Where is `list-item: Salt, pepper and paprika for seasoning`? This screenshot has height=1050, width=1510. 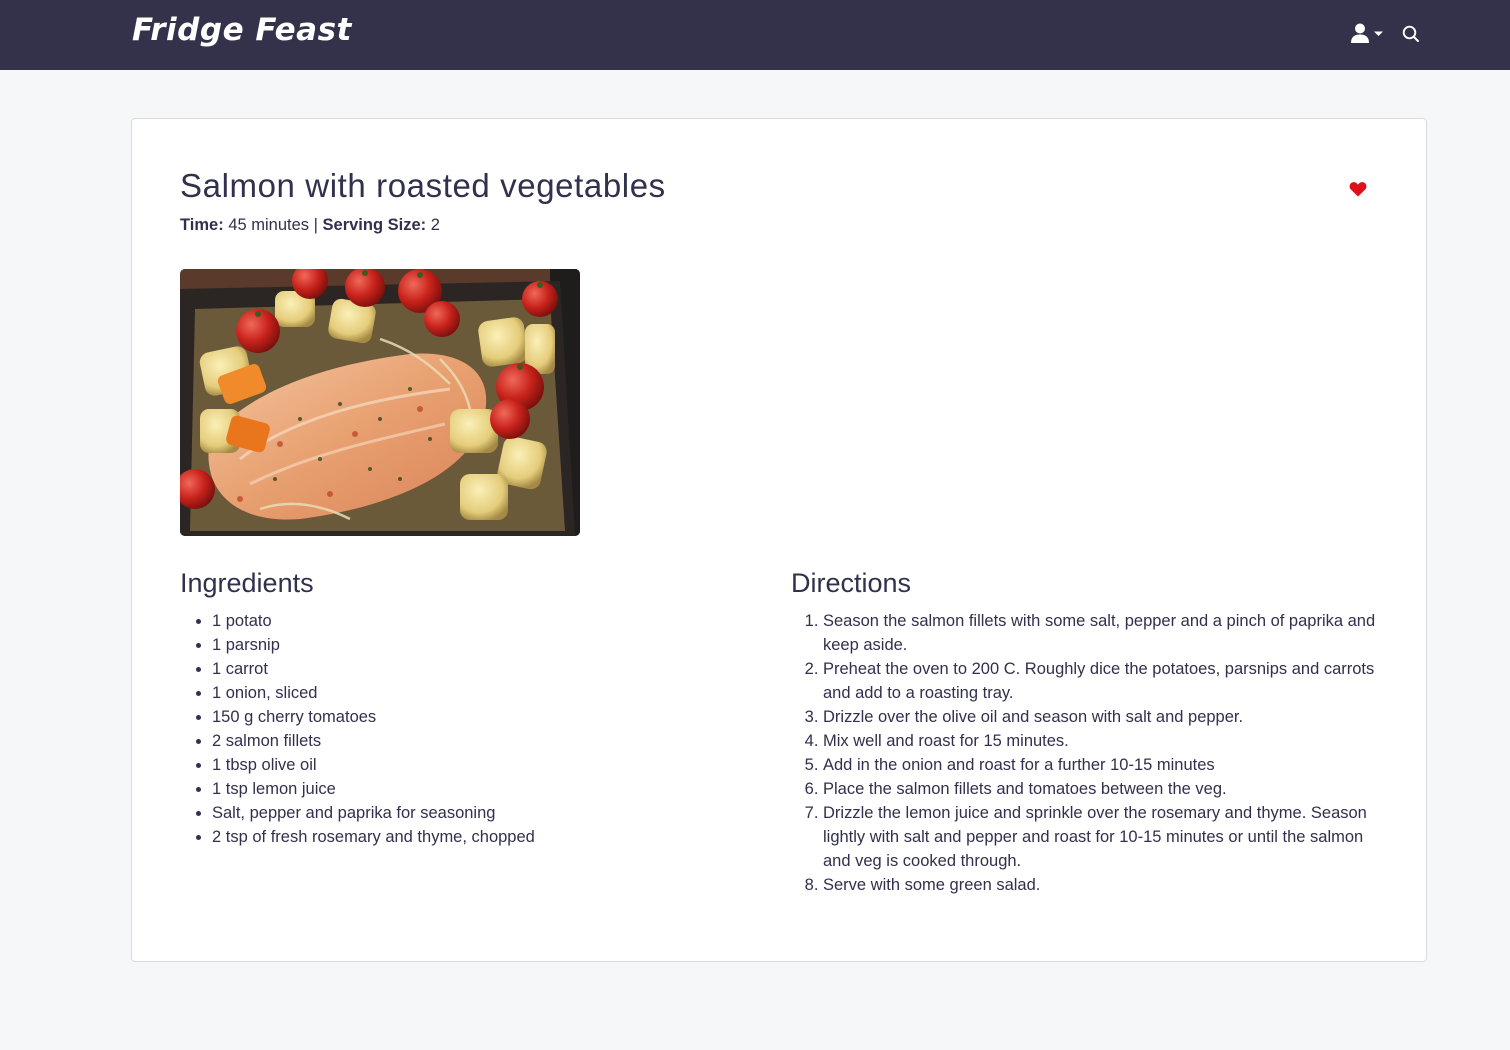
list-item: Salt, pepper and paprika for seasoning is located at coordinates (472, 813).